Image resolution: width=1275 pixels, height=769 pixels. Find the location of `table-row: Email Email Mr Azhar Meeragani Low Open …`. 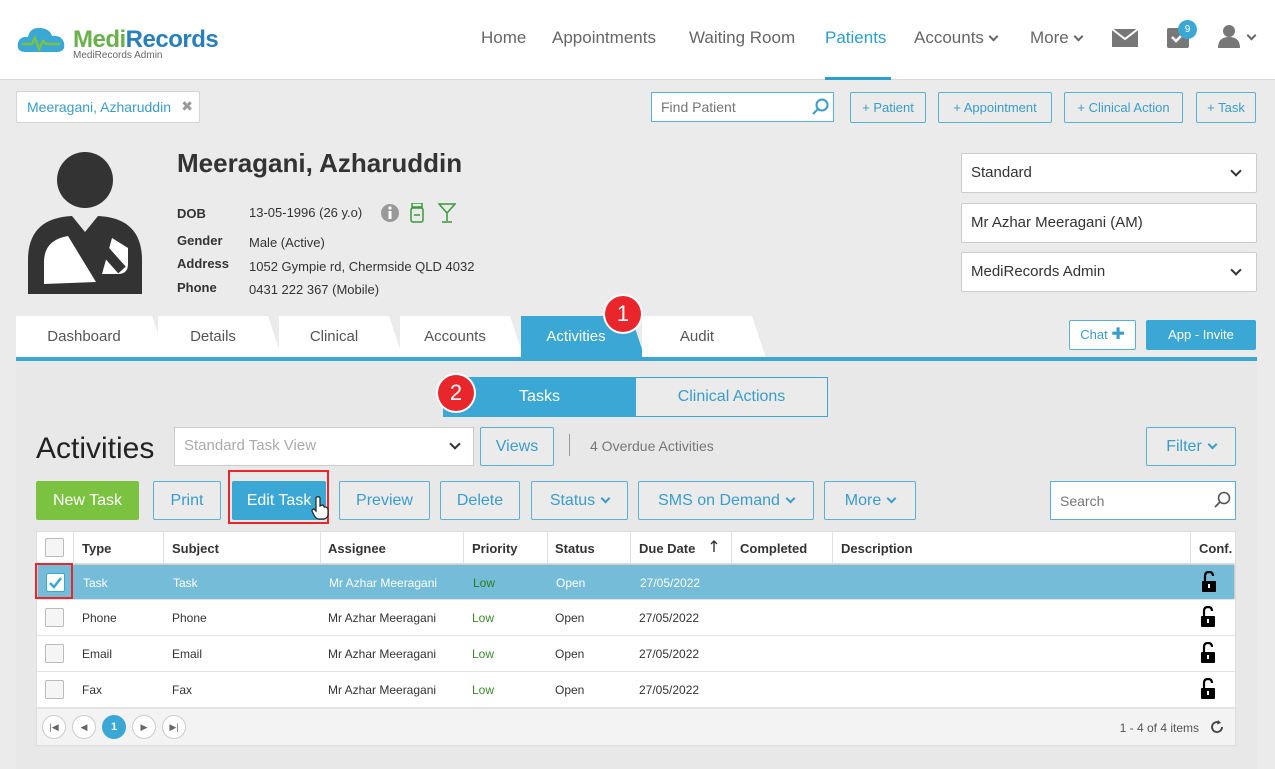

table-row: Email Email Mr Azhar Meeragani Low Open … is located at coordinates (636, 654).